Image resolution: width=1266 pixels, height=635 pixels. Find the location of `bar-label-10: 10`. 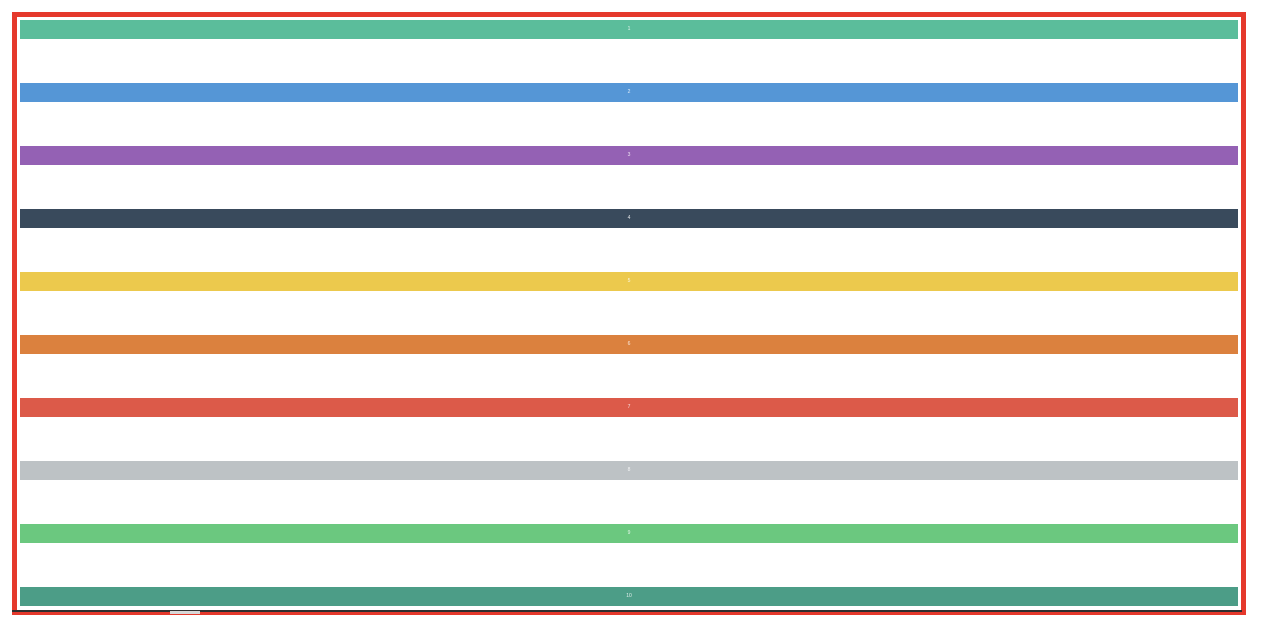

bar-label-10: 10 is located at coordinates (629, 596).